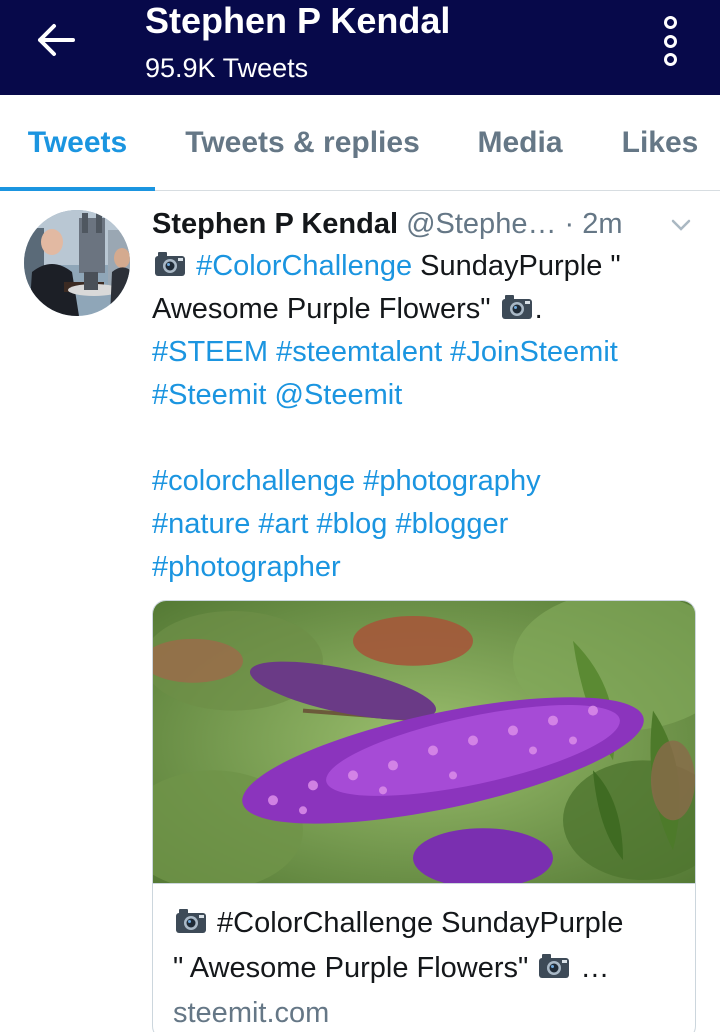  What do you see at coordinates (302, 143) in the screenshot?
I see `tab-tweets-replies: Tweets & replies` at bounding box center [302, 143].